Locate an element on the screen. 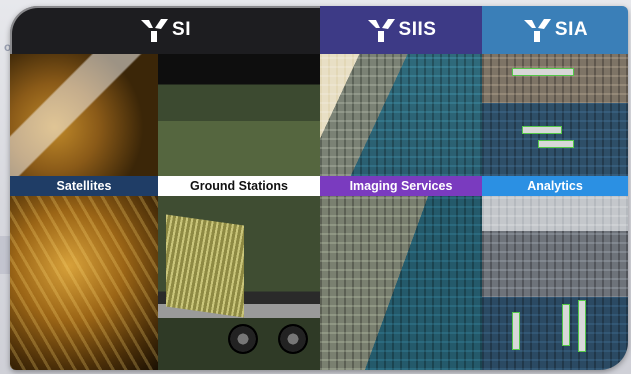  siis-logo-text: SIIS is located at coordinates (417, 29).